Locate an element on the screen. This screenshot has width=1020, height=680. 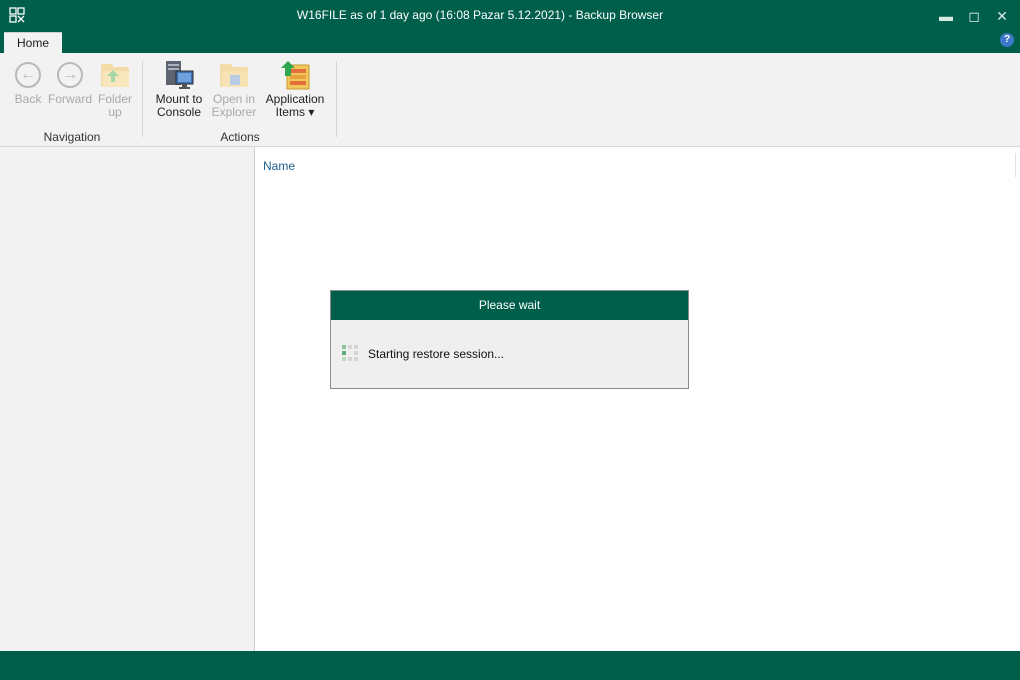
folder-up-icon is located at coordinates (115, 75).